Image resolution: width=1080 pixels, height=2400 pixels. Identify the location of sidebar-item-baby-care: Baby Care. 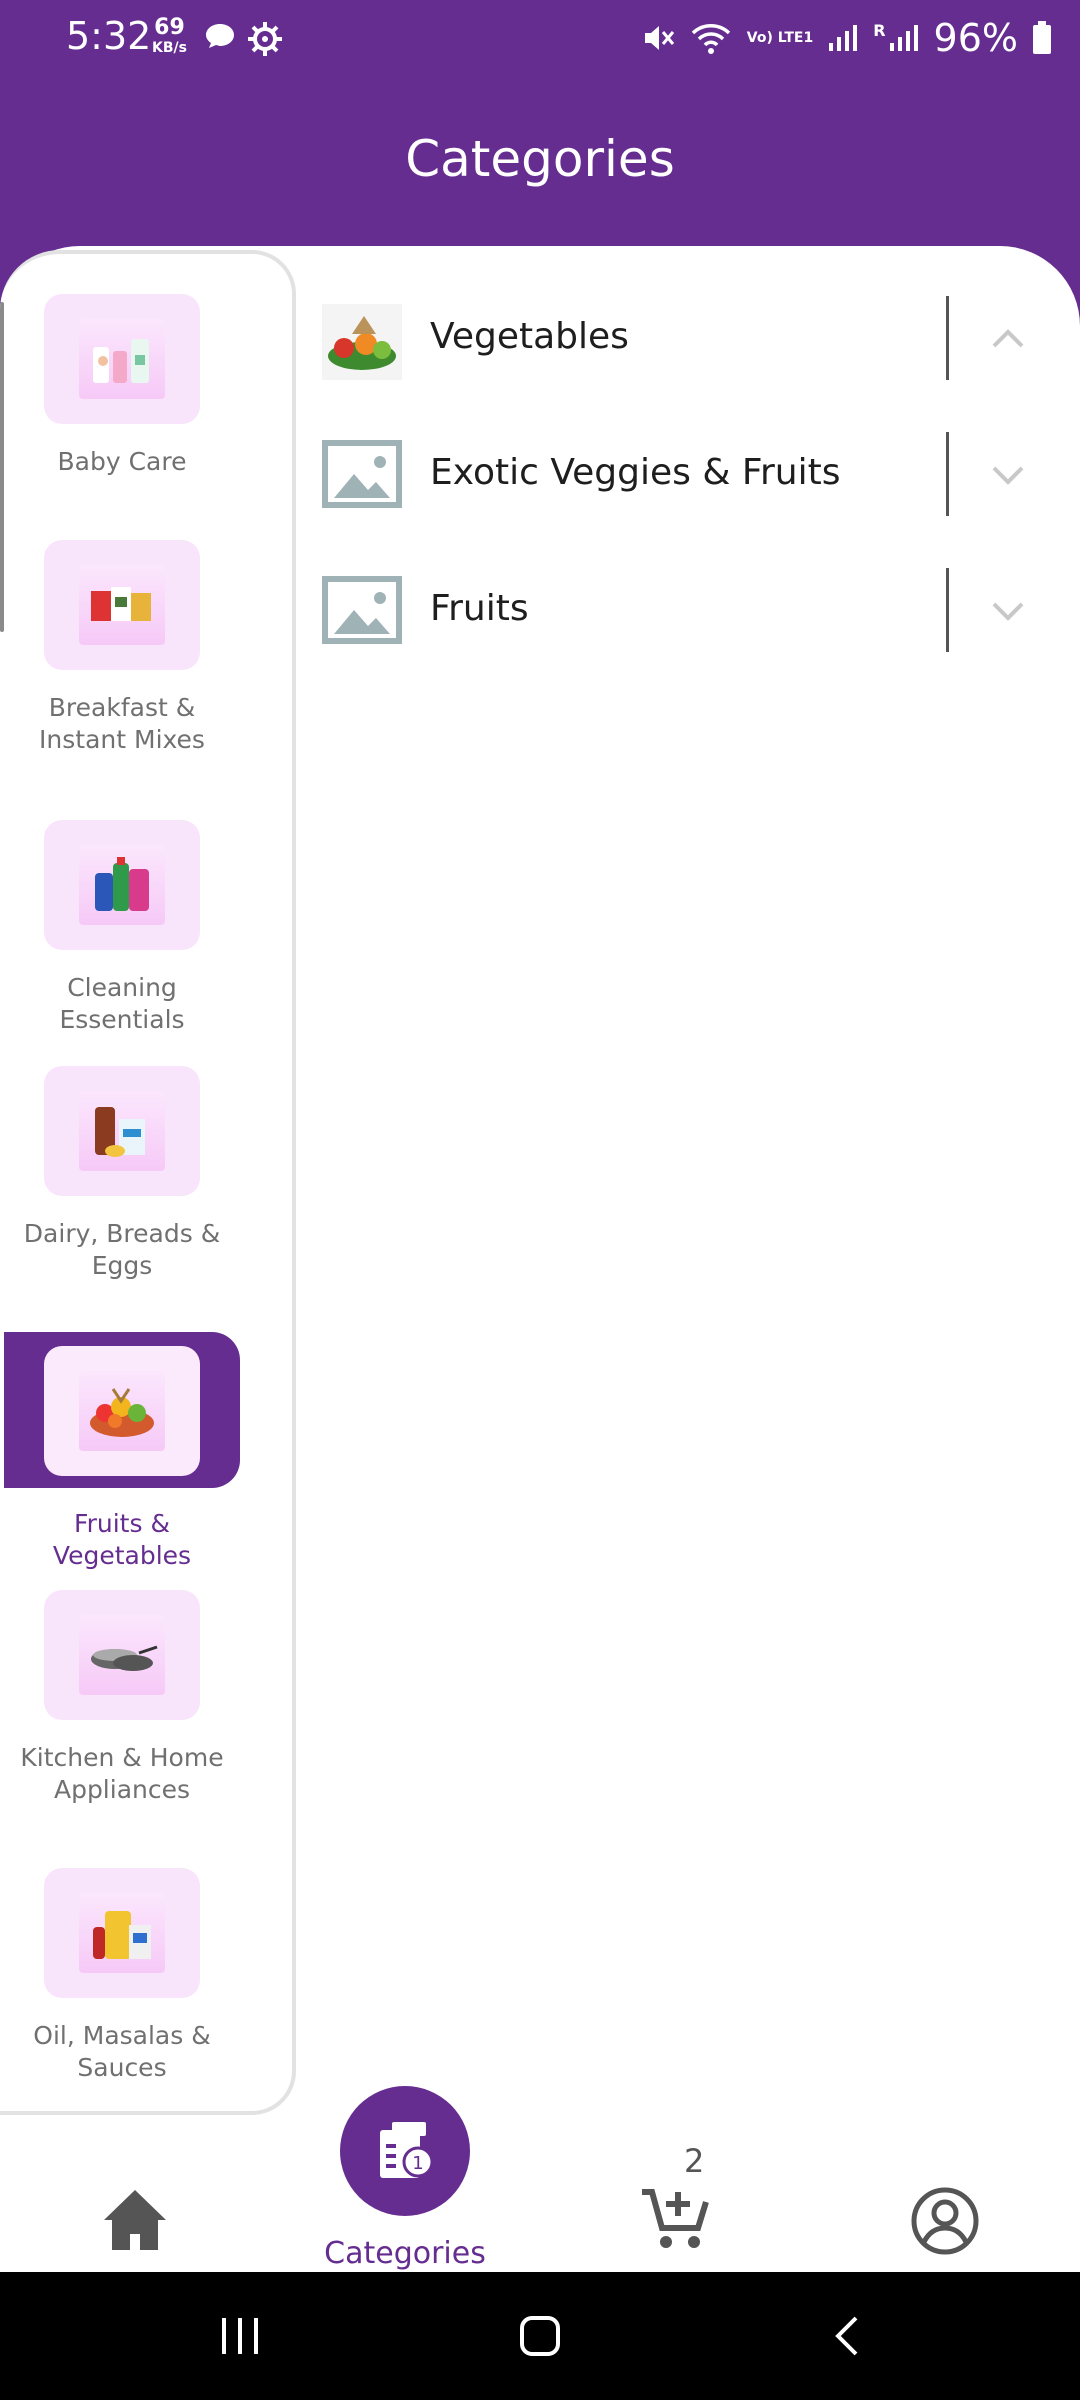
(122, 386).